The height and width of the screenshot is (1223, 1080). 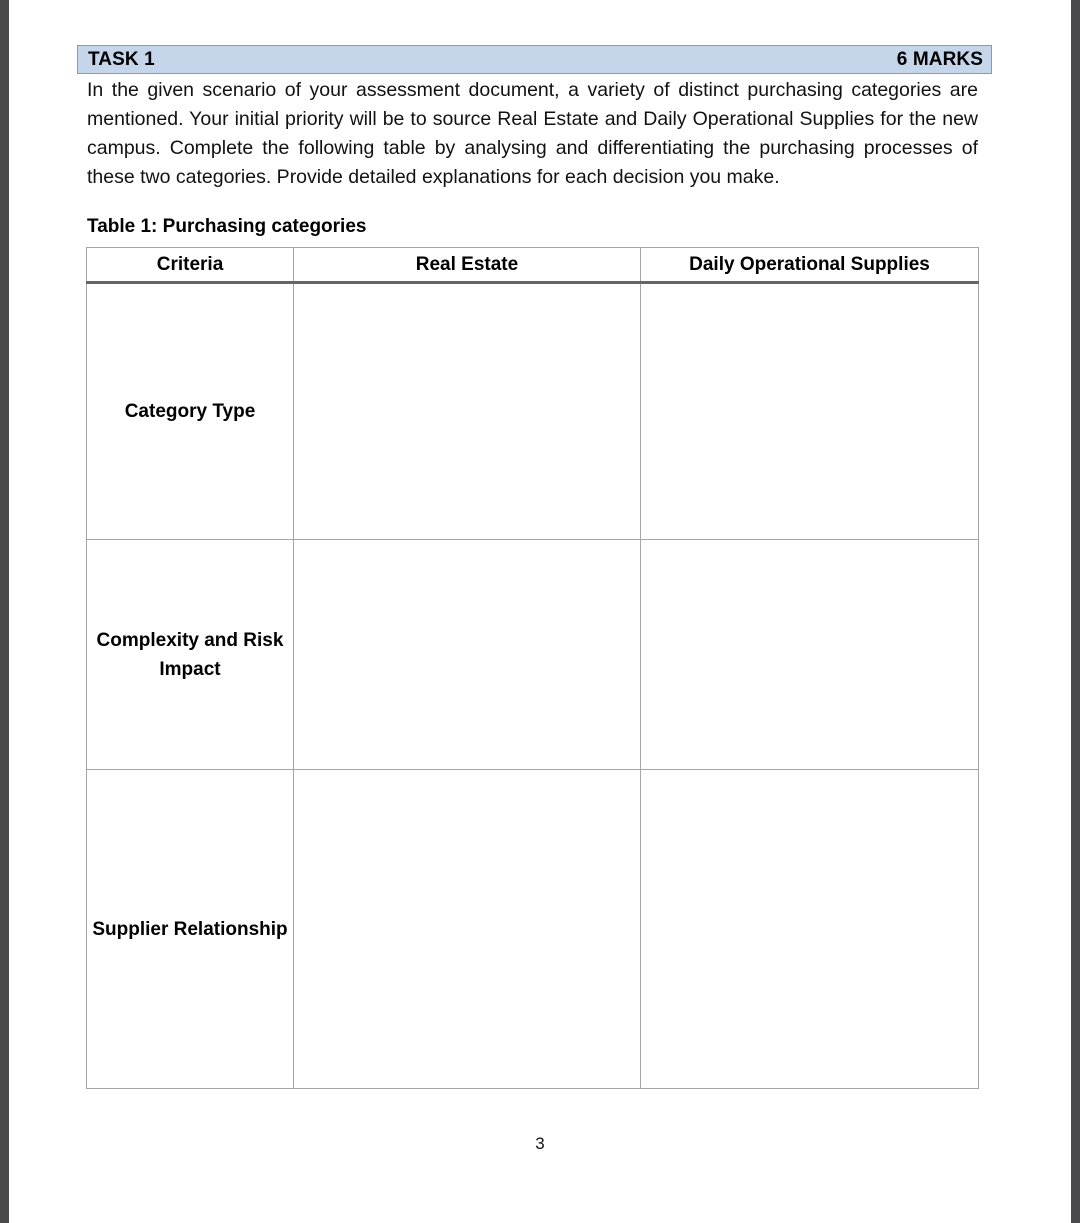 What do you see at coordinates (467, 654) in the screenshot?
I see `answer-cell-complexity-real-estate` at bounding box center [467, 654].